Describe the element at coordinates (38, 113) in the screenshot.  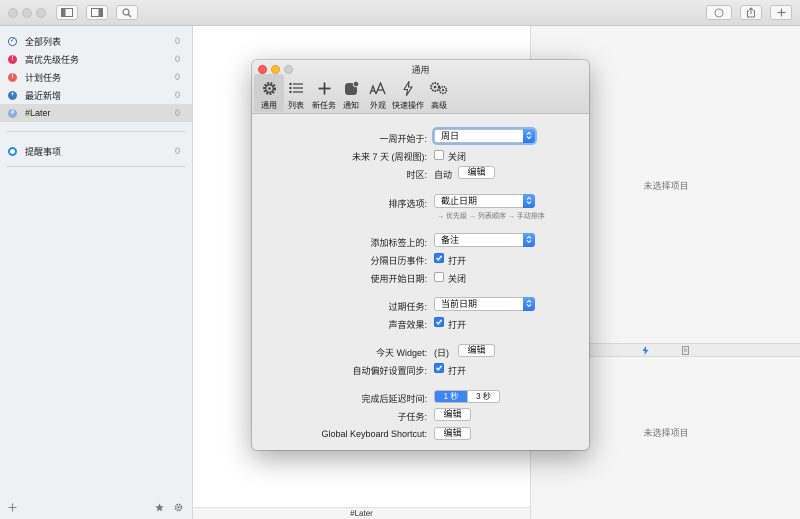
I see `sidebar-item-label: #Later` at that location.